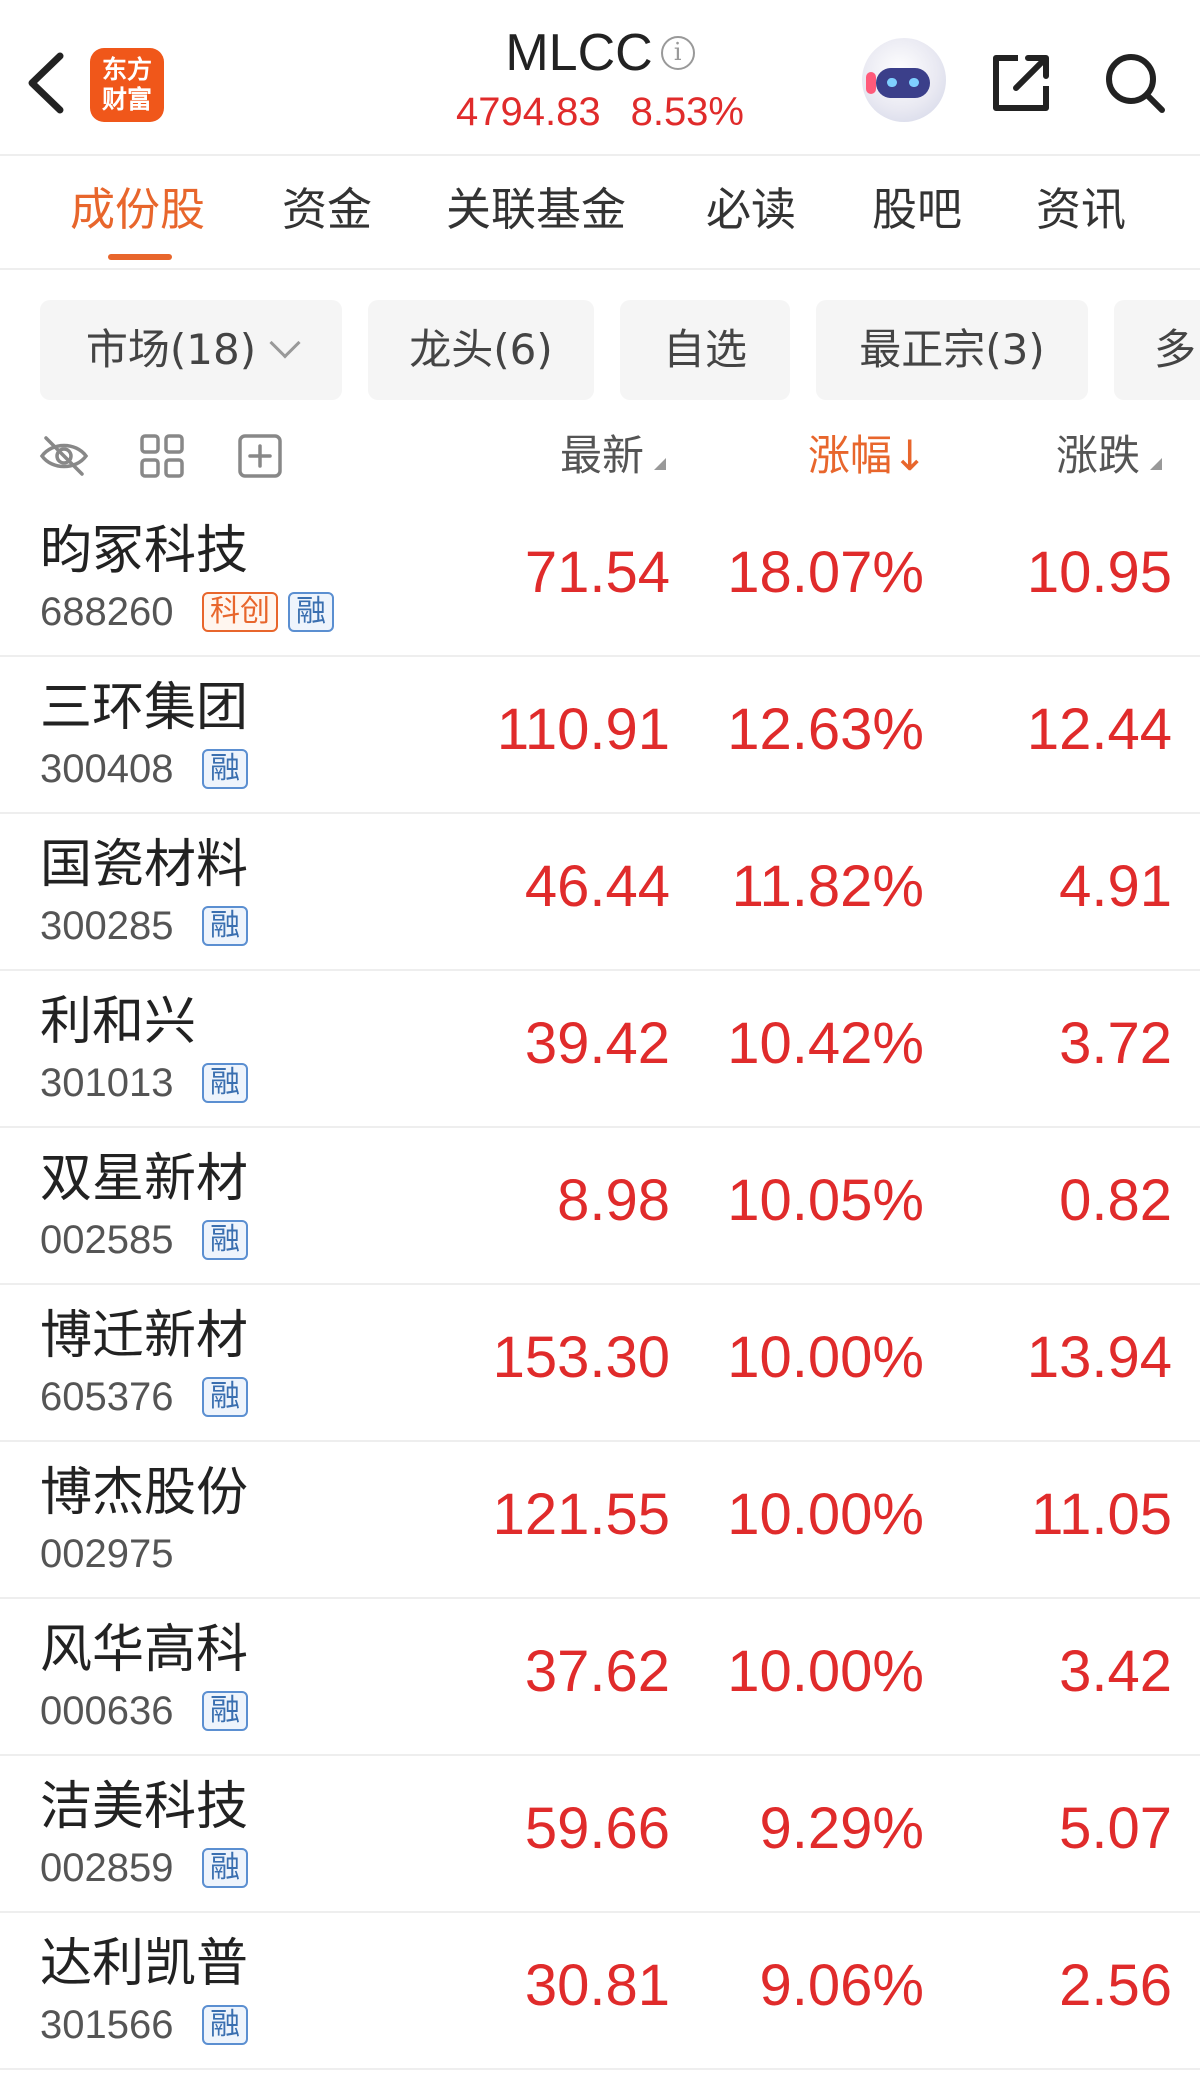 The image size is (1200, 2086). What do you see at coordinates (64, 456) in the screenshot?
I see `eye-off-icon` at bounding box center [64, 456].